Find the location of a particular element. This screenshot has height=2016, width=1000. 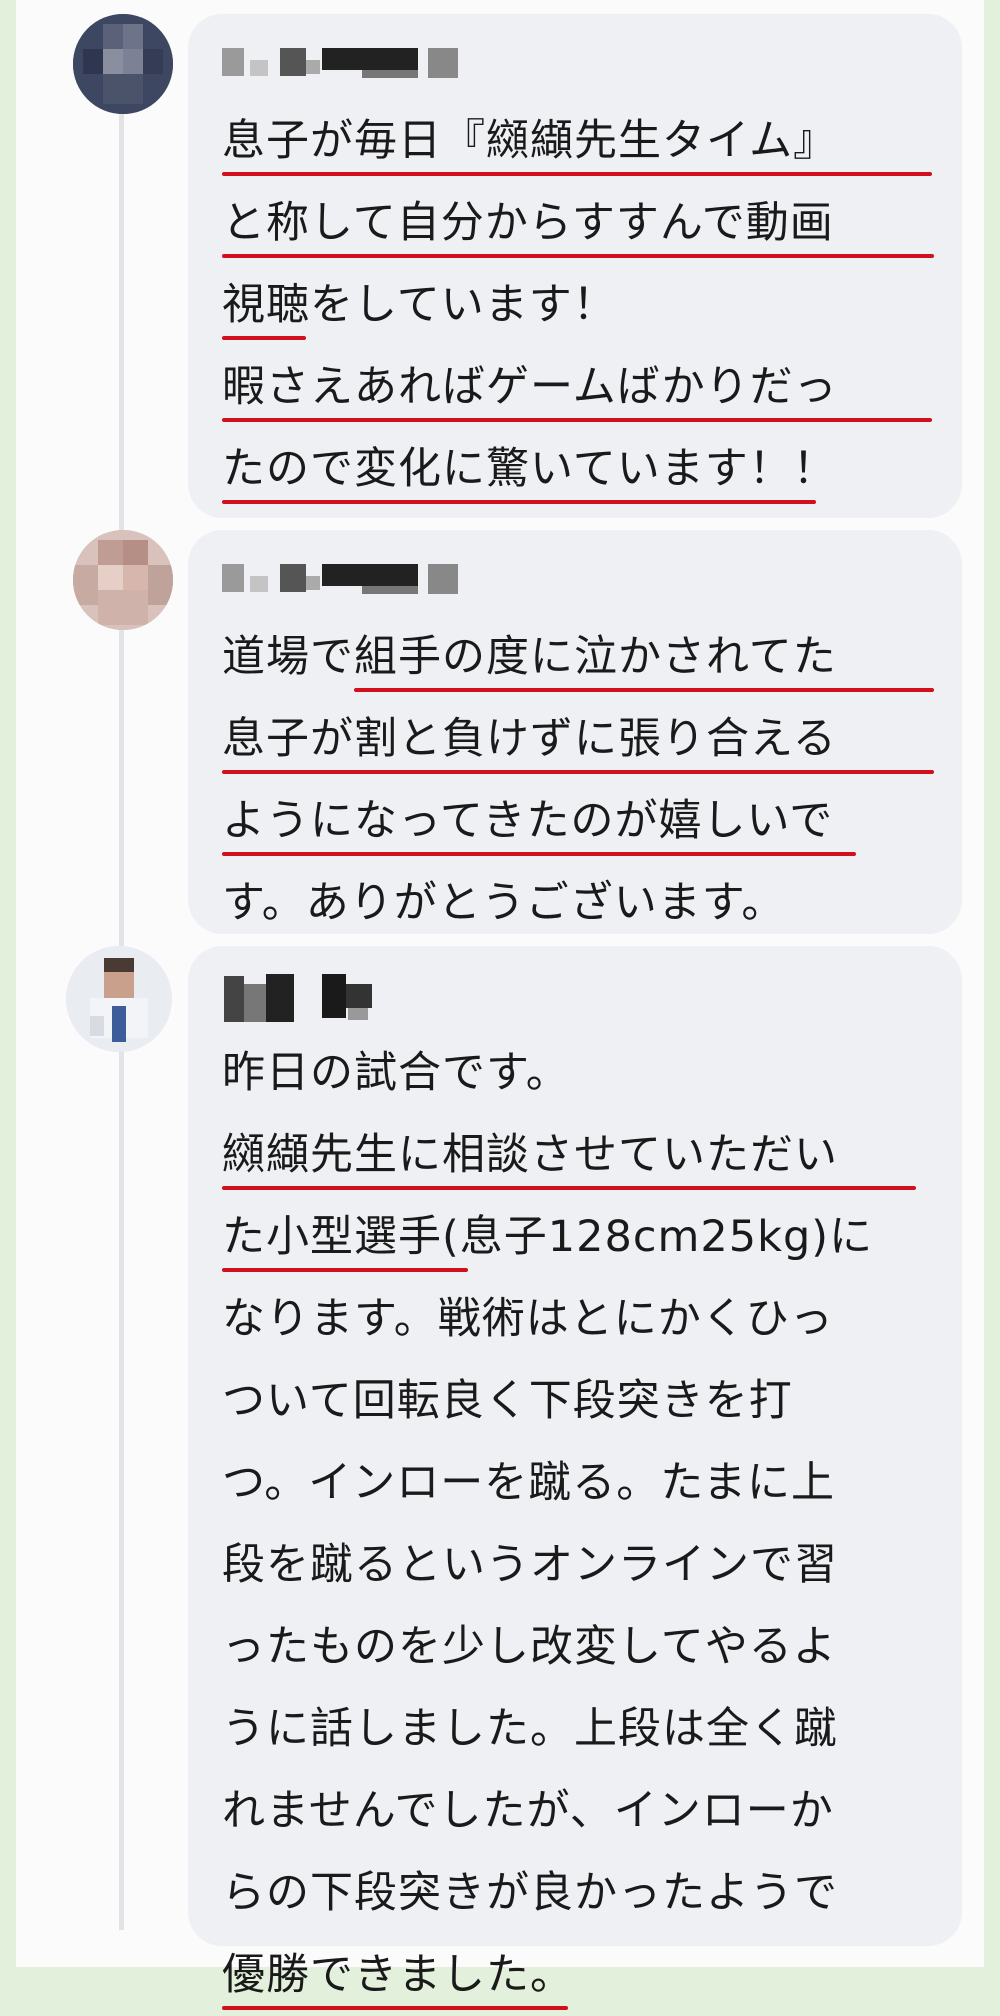

comment-line: 視聴をしています！ is located at coordinates (582, 305).